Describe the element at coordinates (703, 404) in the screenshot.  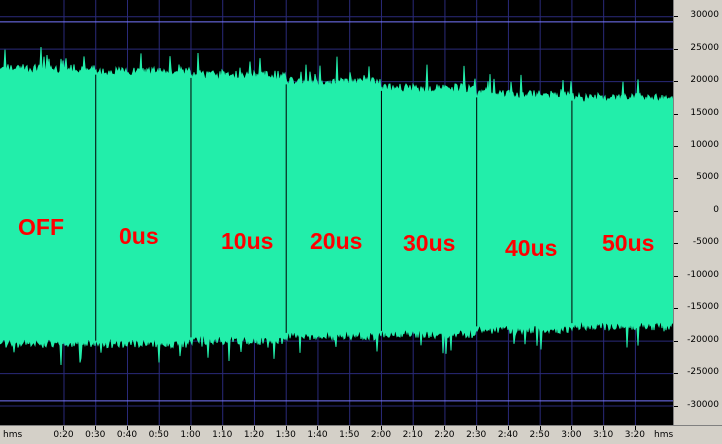
I see `y-axis-tick-label: -30000` at that location.